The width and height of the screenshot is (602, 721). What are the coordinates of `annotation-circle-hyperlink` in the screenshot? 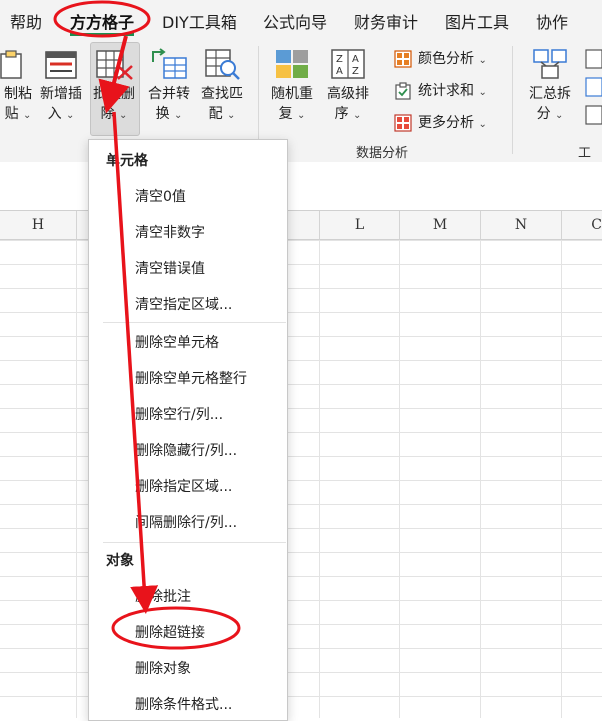 It's located at (176, 628).